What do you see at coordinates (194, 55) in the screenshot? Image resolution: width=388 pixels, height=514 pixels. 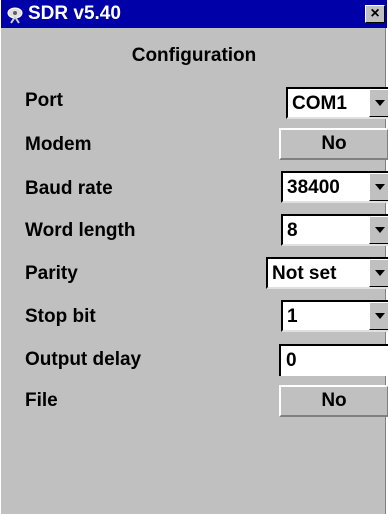 I see `page-title: Configuration` at bounding box center [194, 55].